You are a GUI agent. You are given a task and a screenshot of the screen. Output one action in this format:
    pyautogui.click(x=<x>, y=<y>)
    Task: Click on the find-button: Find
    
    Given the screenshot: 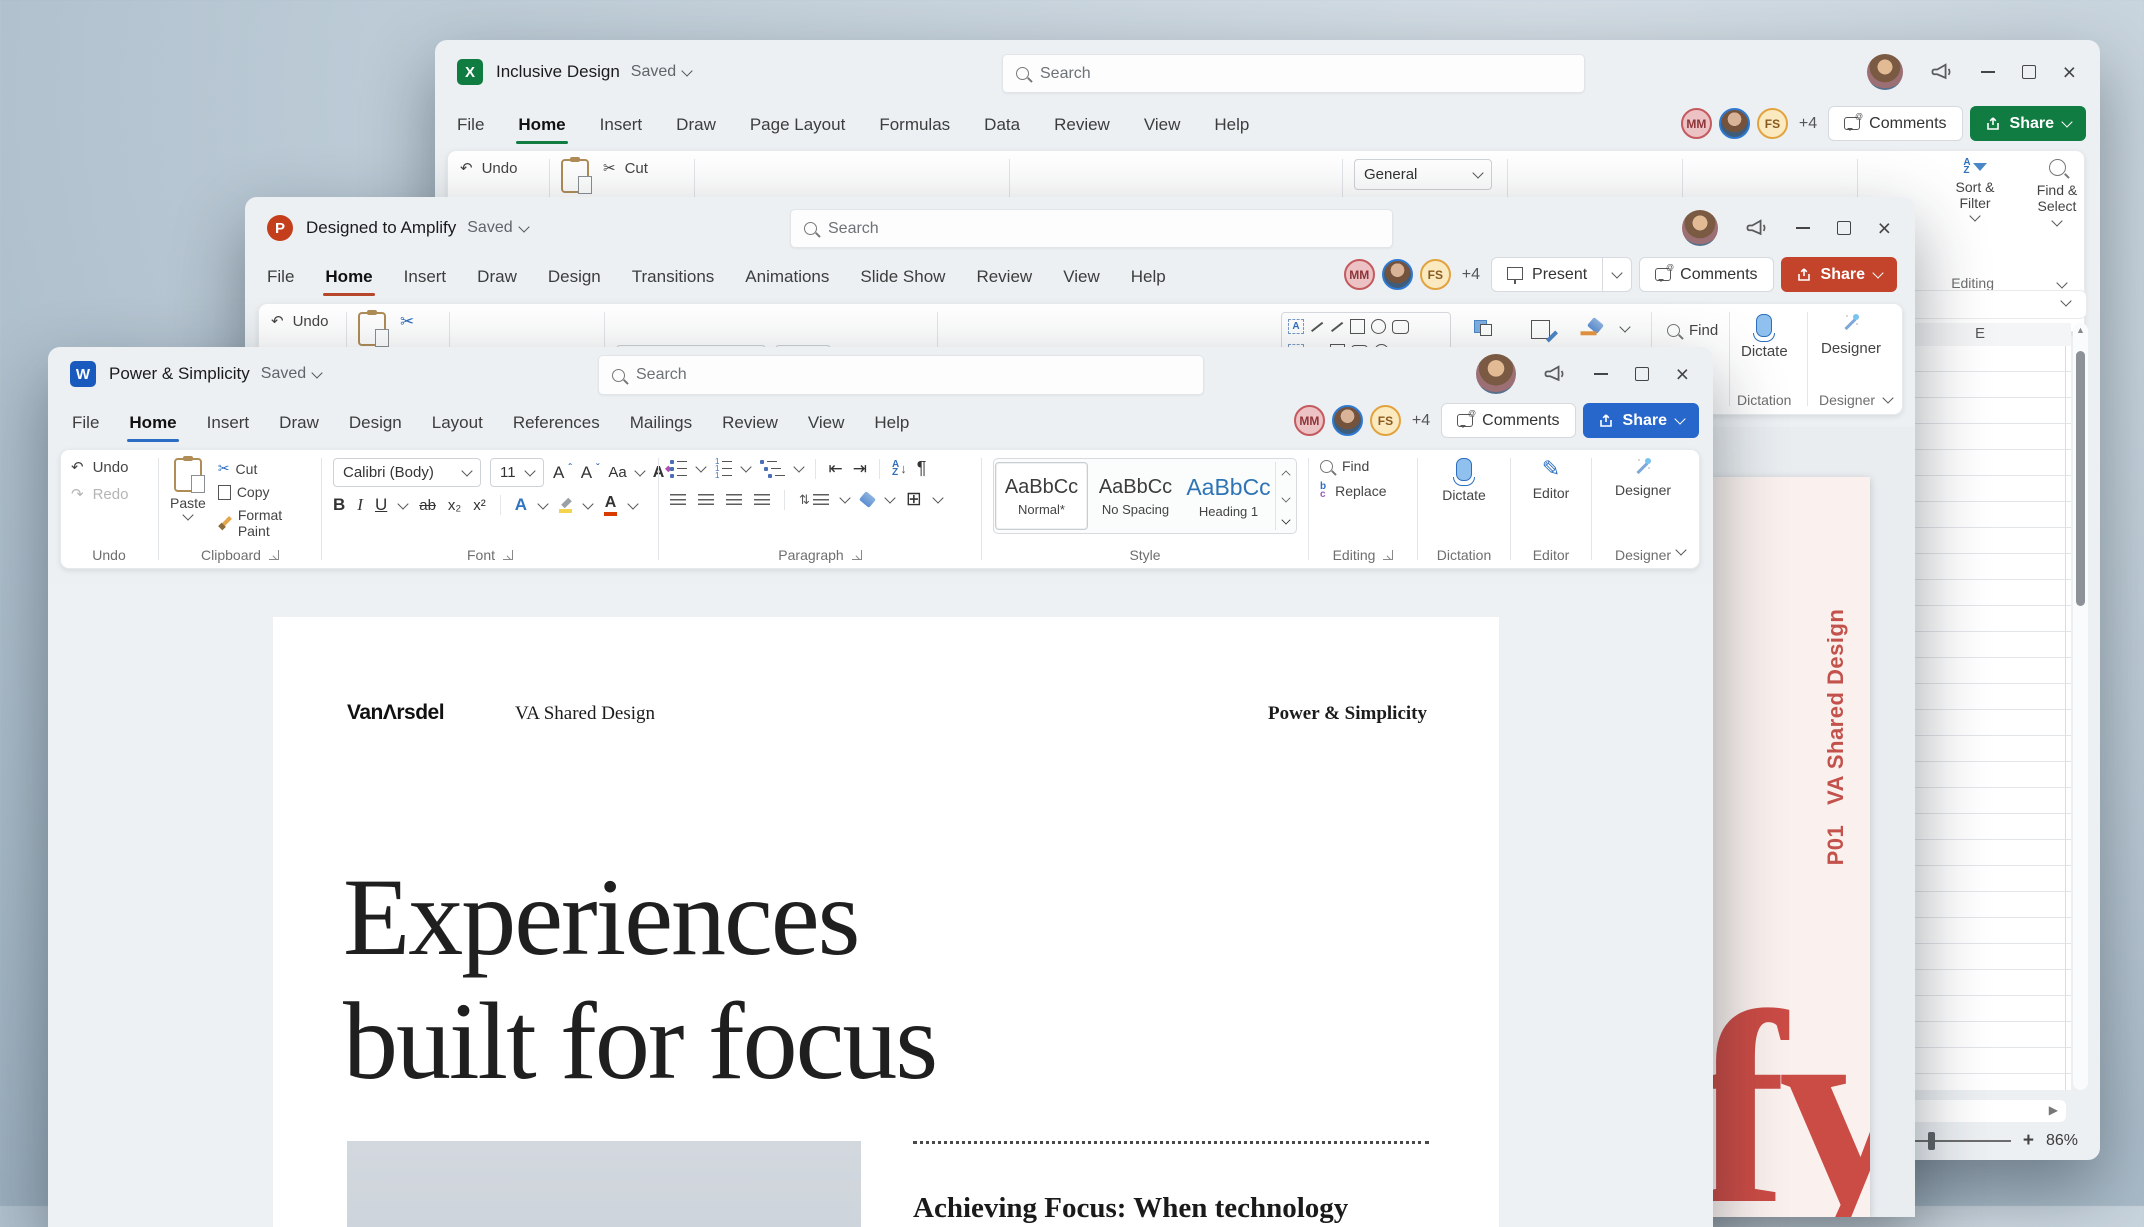 What is the action you would take?
    pyautogui.click(x=1344, y=466)
    